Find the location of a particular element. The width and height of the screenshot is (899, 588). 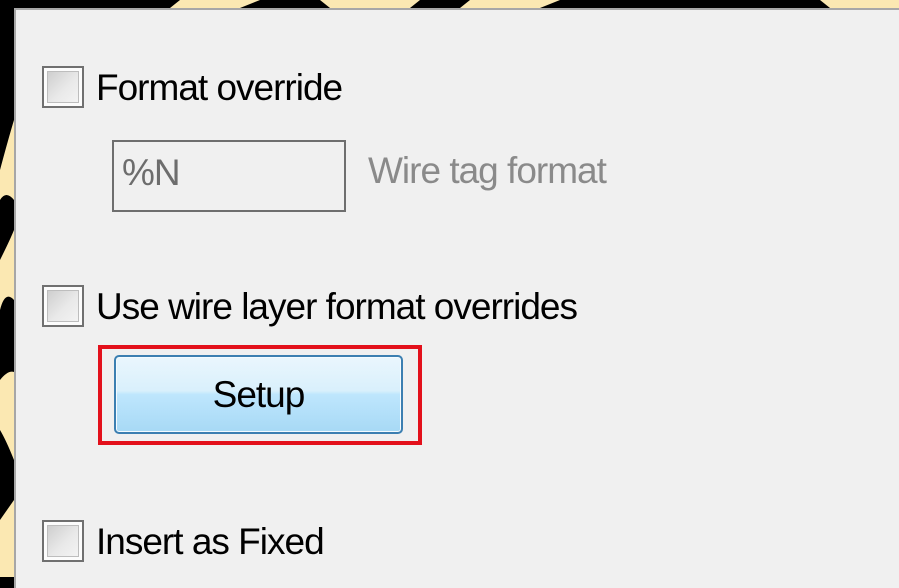

format-override-label: Format override is located at coordinates (219, 88).